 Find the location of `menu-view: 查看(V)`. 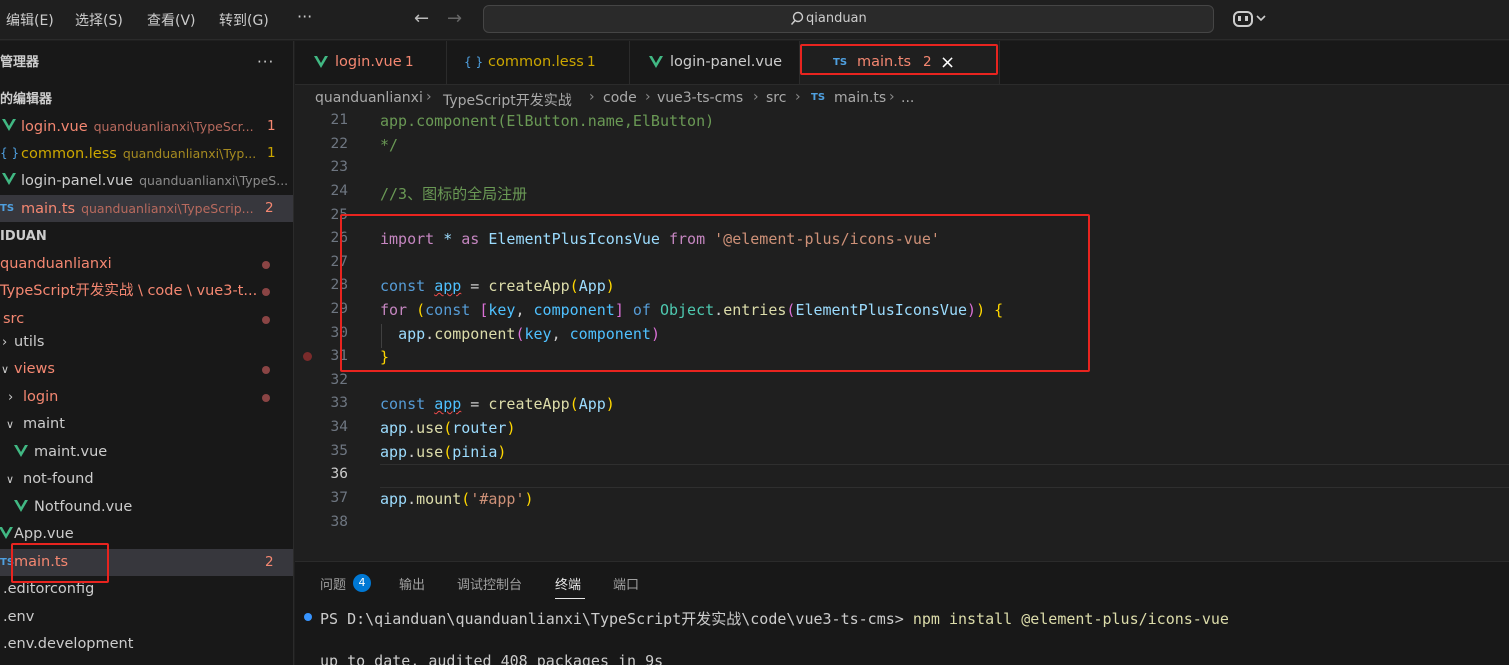

menu-view: 查看(V) is located at coordinates (171, 20).